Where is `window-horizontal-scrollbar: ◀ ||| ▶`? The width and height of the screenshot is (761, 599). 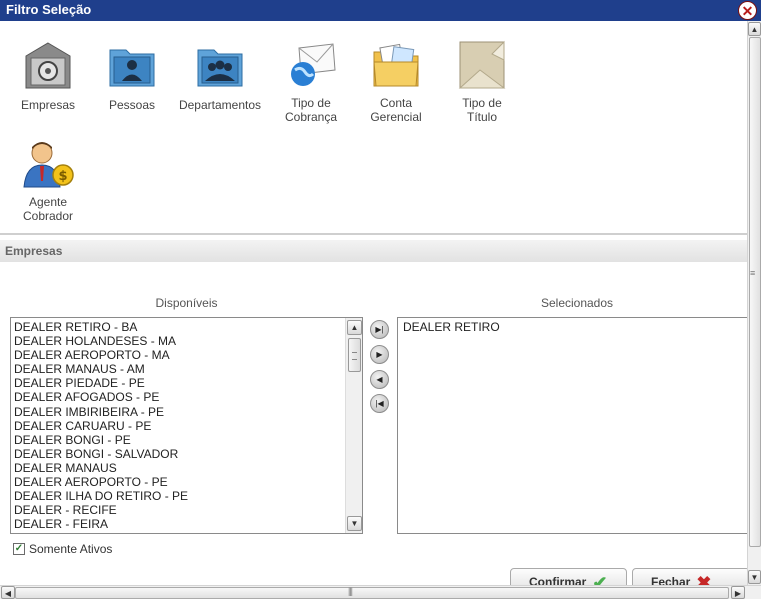 window-horizontal-scrollbar: ◀ ||| ▶ is located at coordinates (380, 592).